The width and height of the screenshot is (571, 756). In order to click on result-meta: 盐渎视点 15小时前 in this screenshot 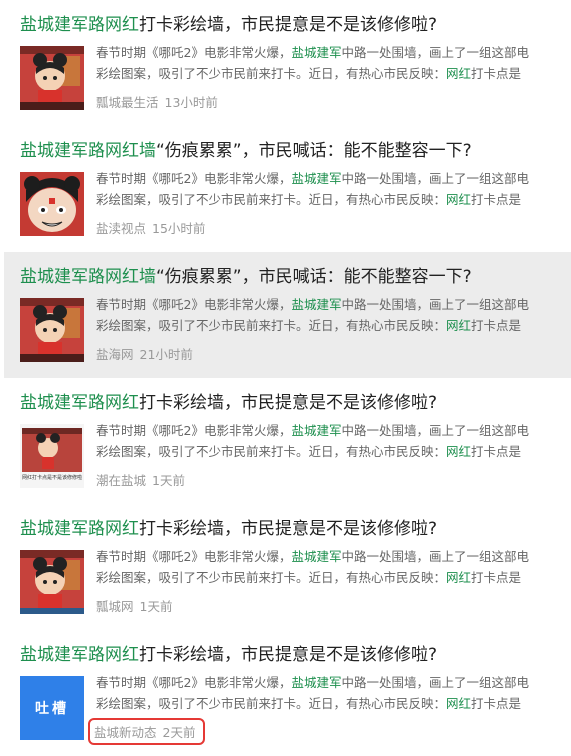, I will do `click(150, 227)`.